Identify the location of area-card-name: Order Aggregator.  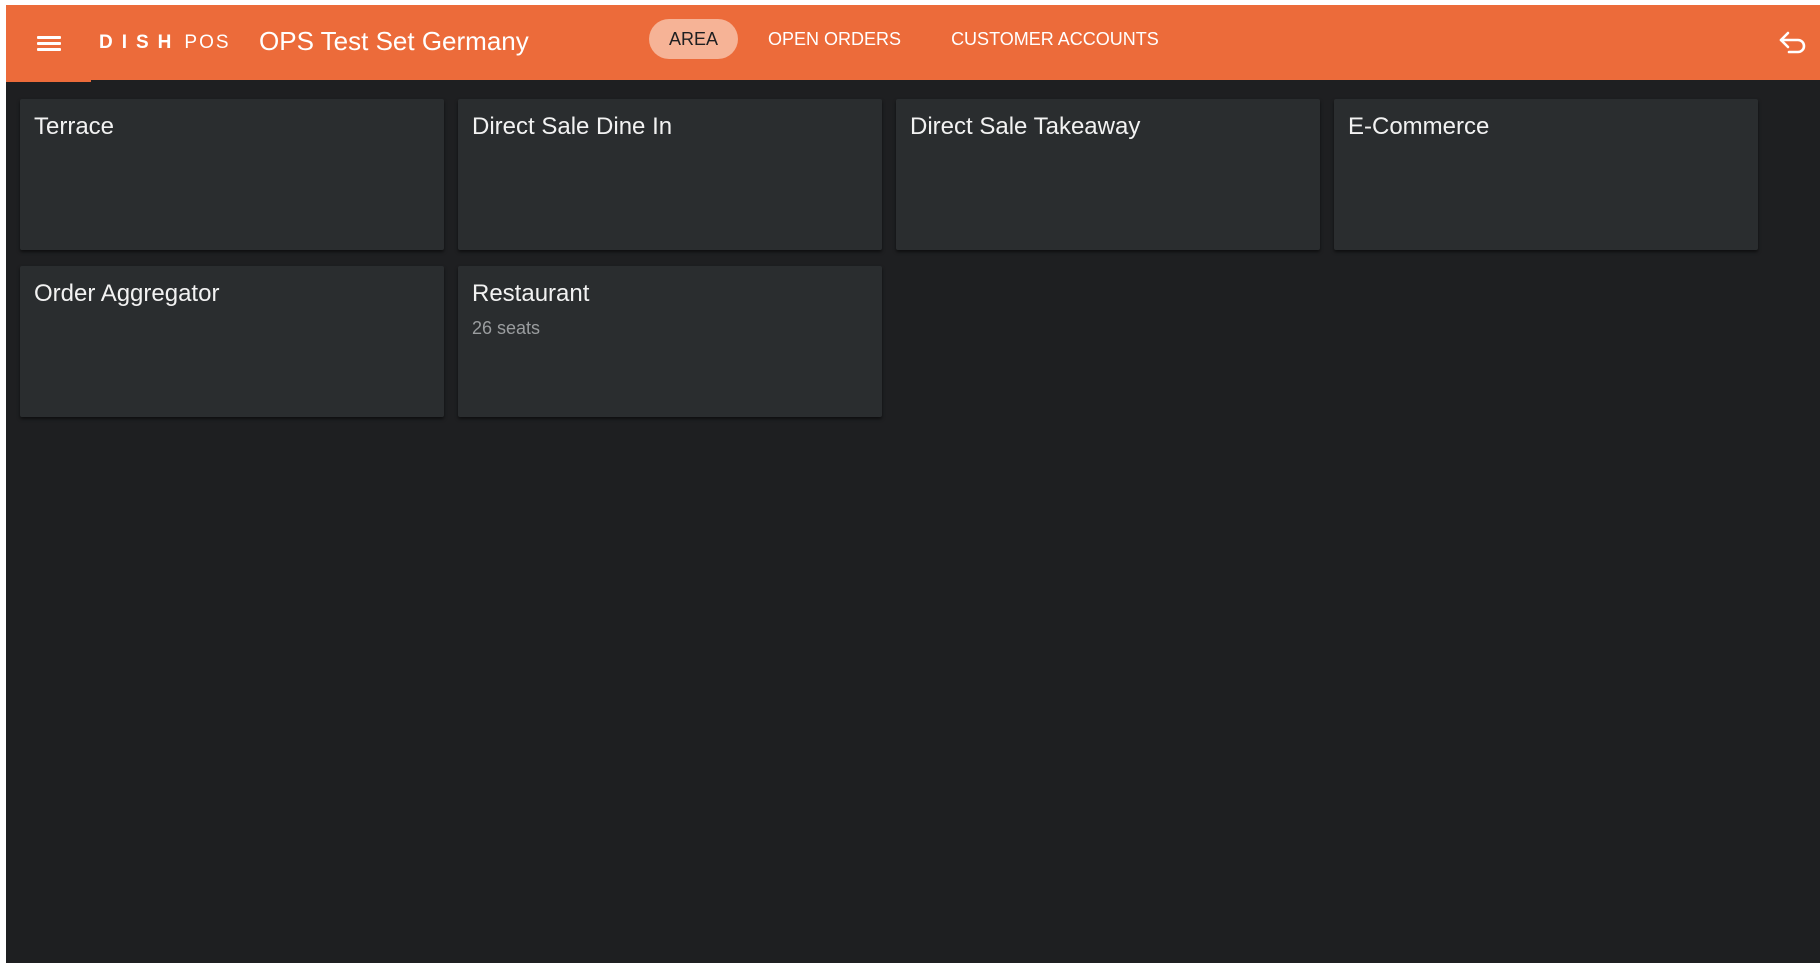
(127, 293).